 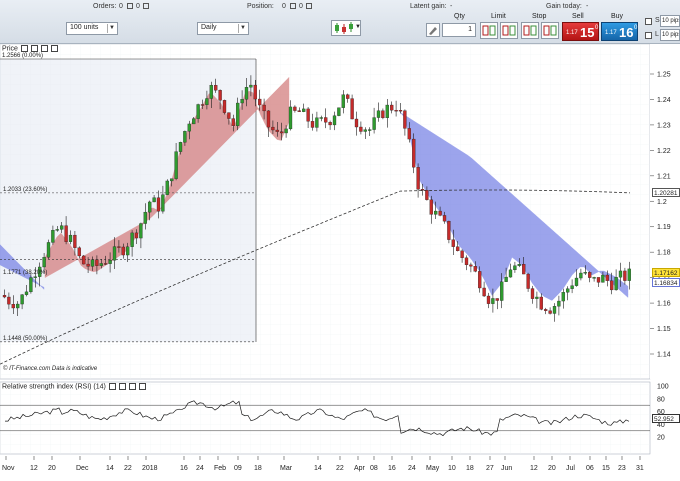 What do you see at coordinates (506, 468) in the screenshot?
I see `time-tick-label: Jun` at bounding box center [506, 468].